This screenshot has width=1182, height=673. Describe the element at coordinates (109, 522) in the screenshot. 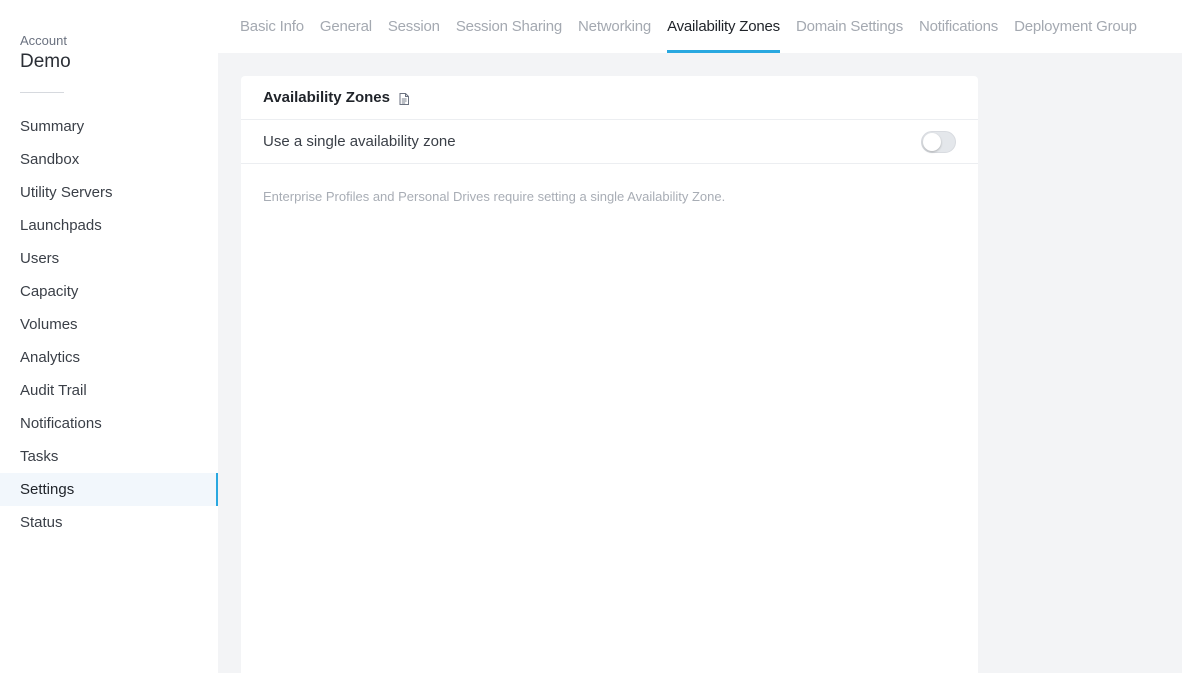

I see `sidebar-item-status: Status` at that location.